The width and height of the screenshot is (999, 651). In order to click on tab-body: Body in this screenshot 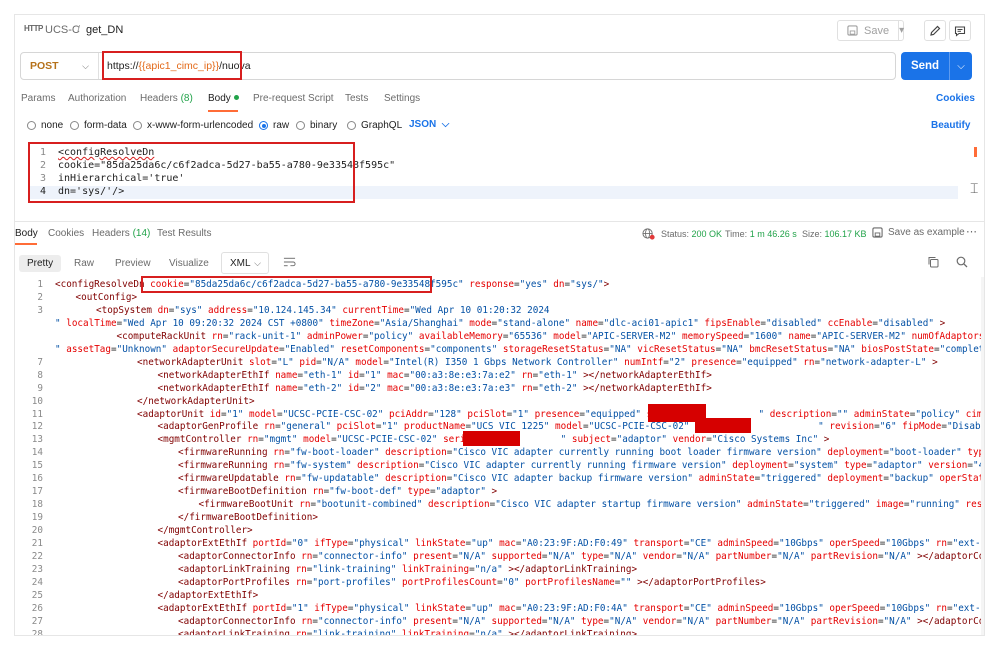, I will do `click(223, 98)`.